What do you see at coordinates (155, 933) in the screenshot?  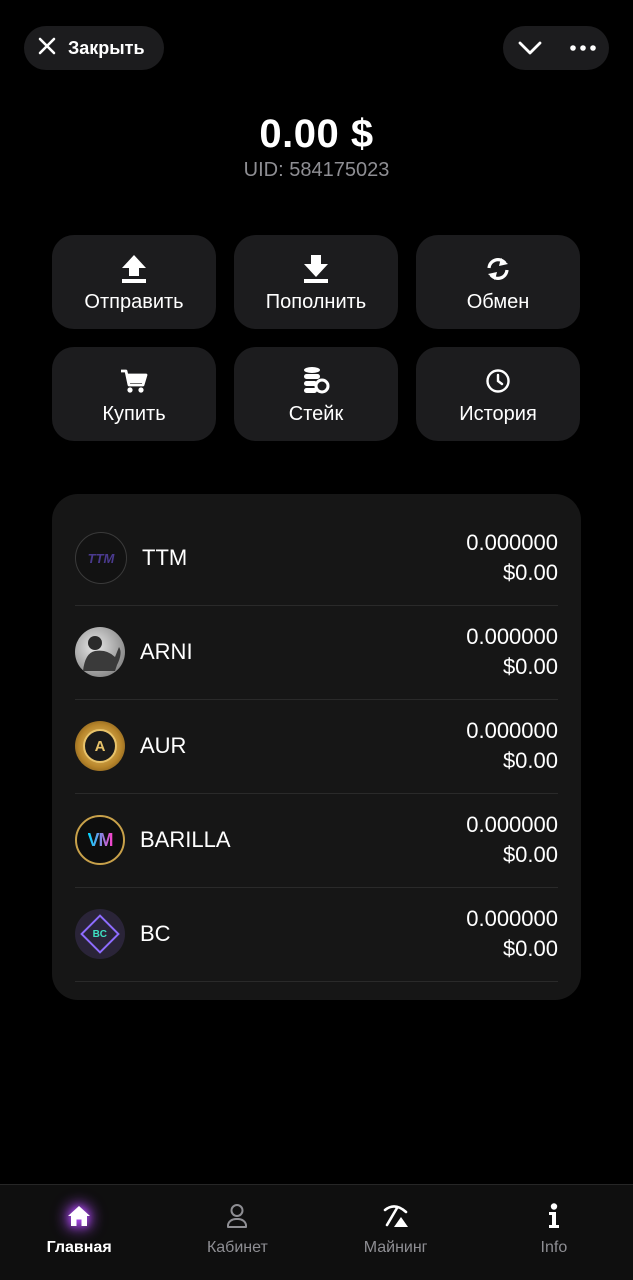 I see `asset-symbol: BC` at bounding box center [155, 933].